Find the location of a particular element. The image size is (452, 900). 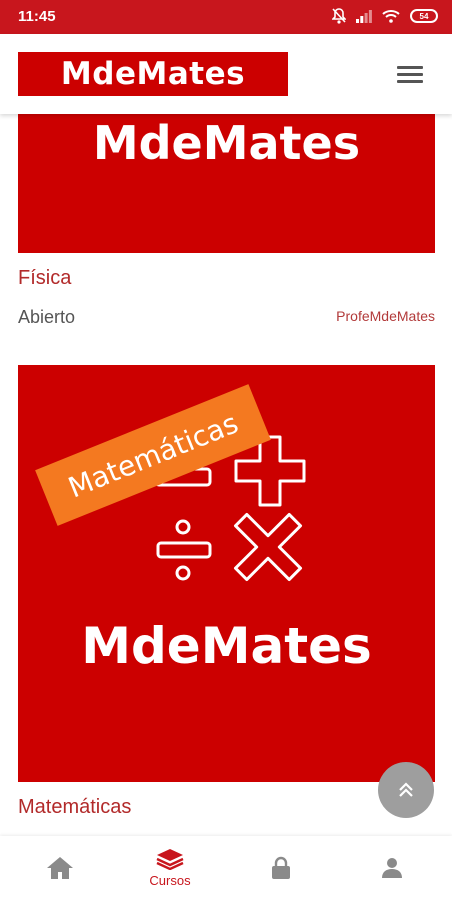

bottom-navigation: Cursos is located at coordinates (226, 868).